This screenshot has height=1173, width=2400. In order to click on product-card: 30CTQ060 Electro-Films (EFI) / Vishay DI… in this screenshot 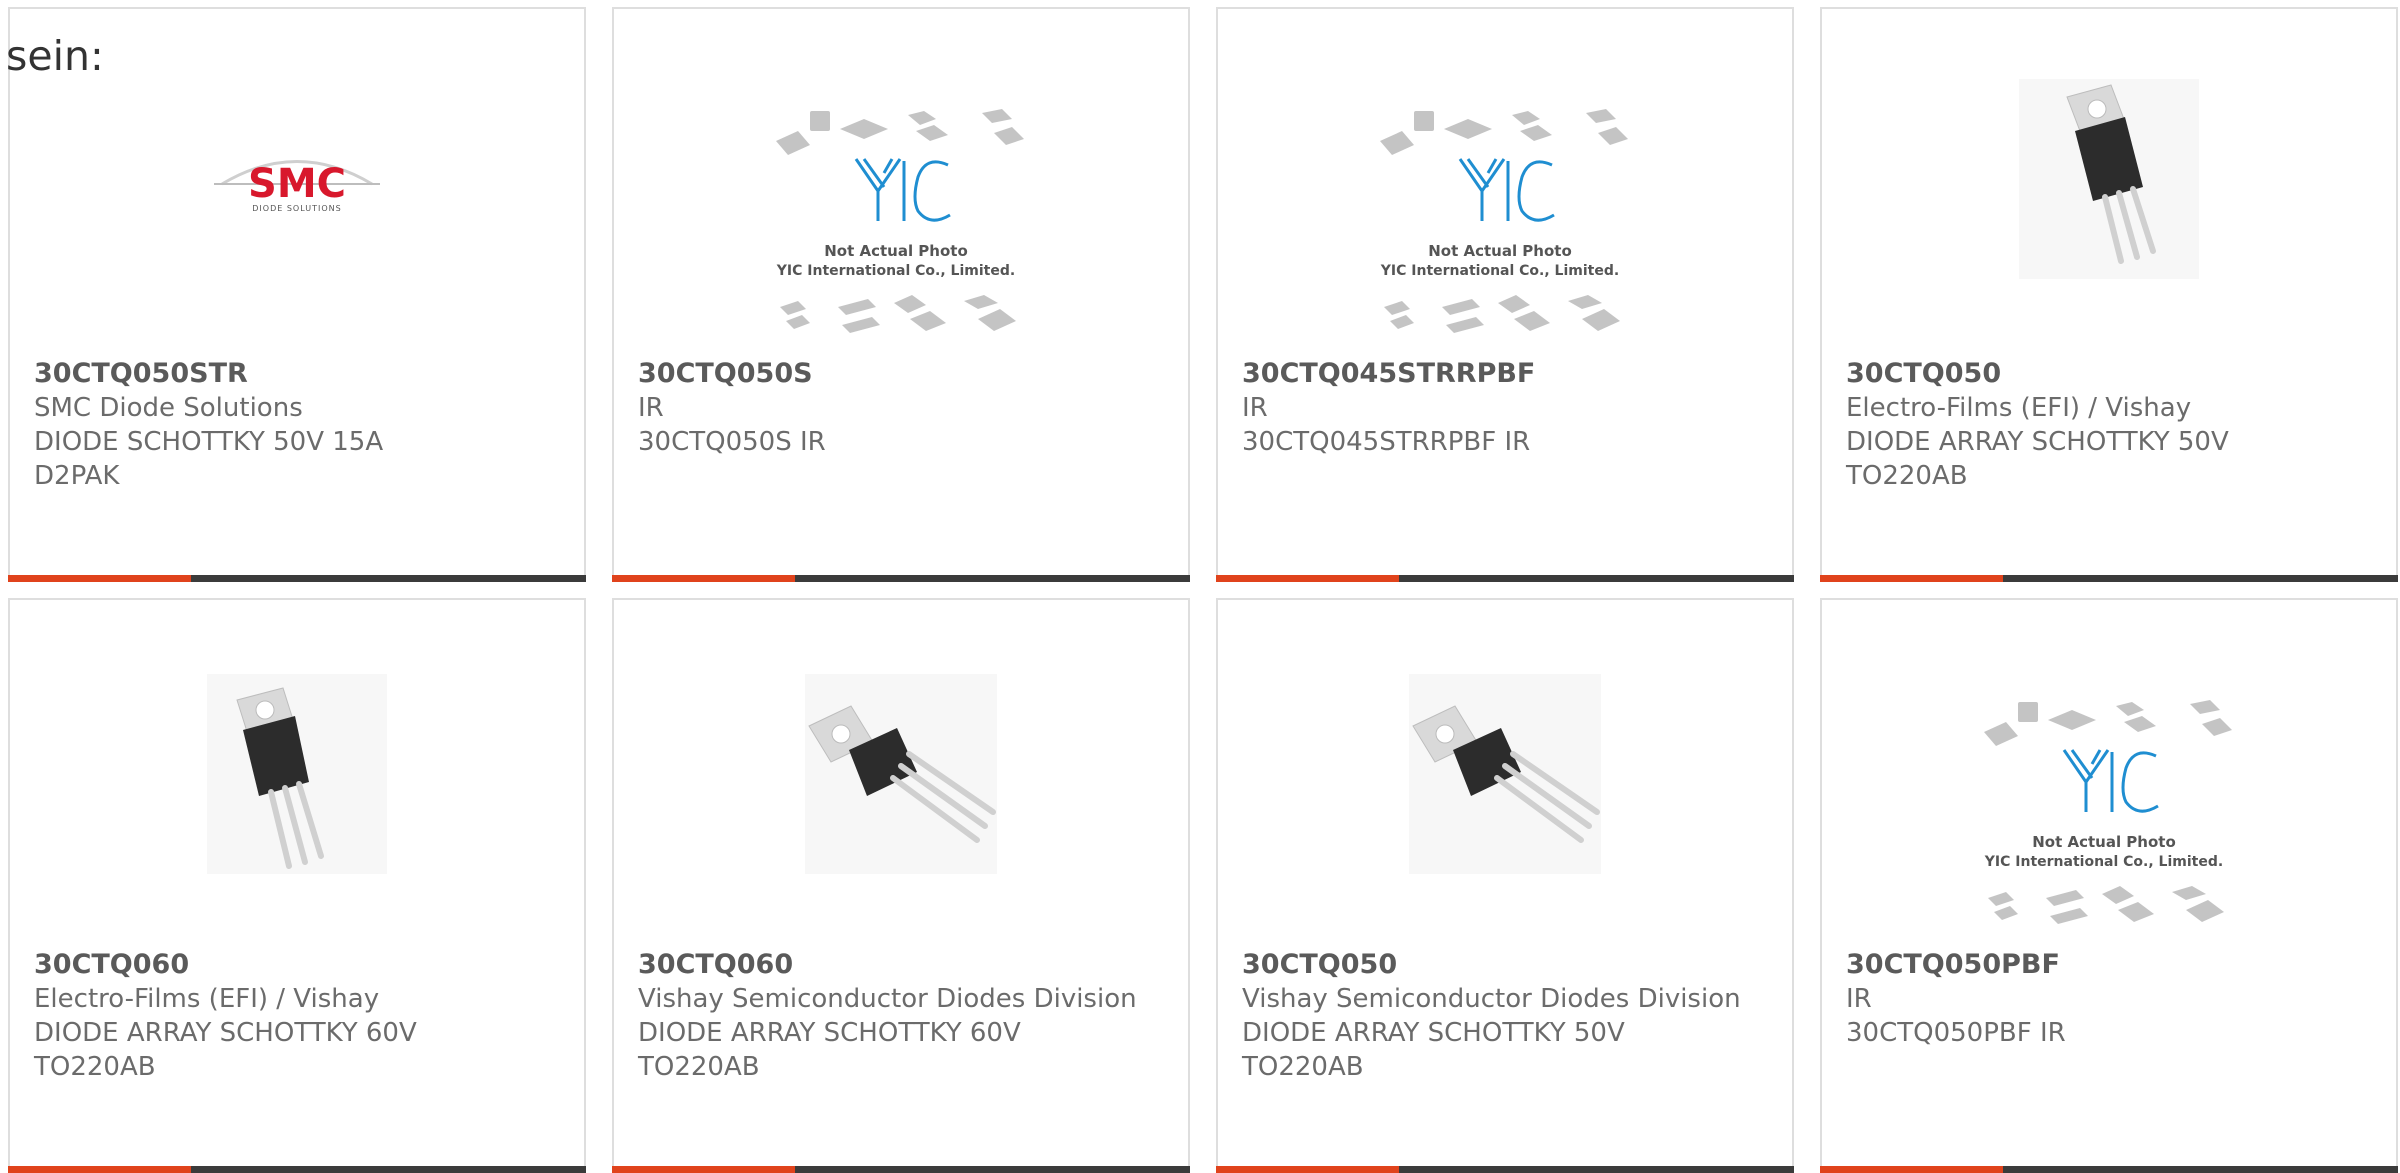, I will do `click(297, 885)`.